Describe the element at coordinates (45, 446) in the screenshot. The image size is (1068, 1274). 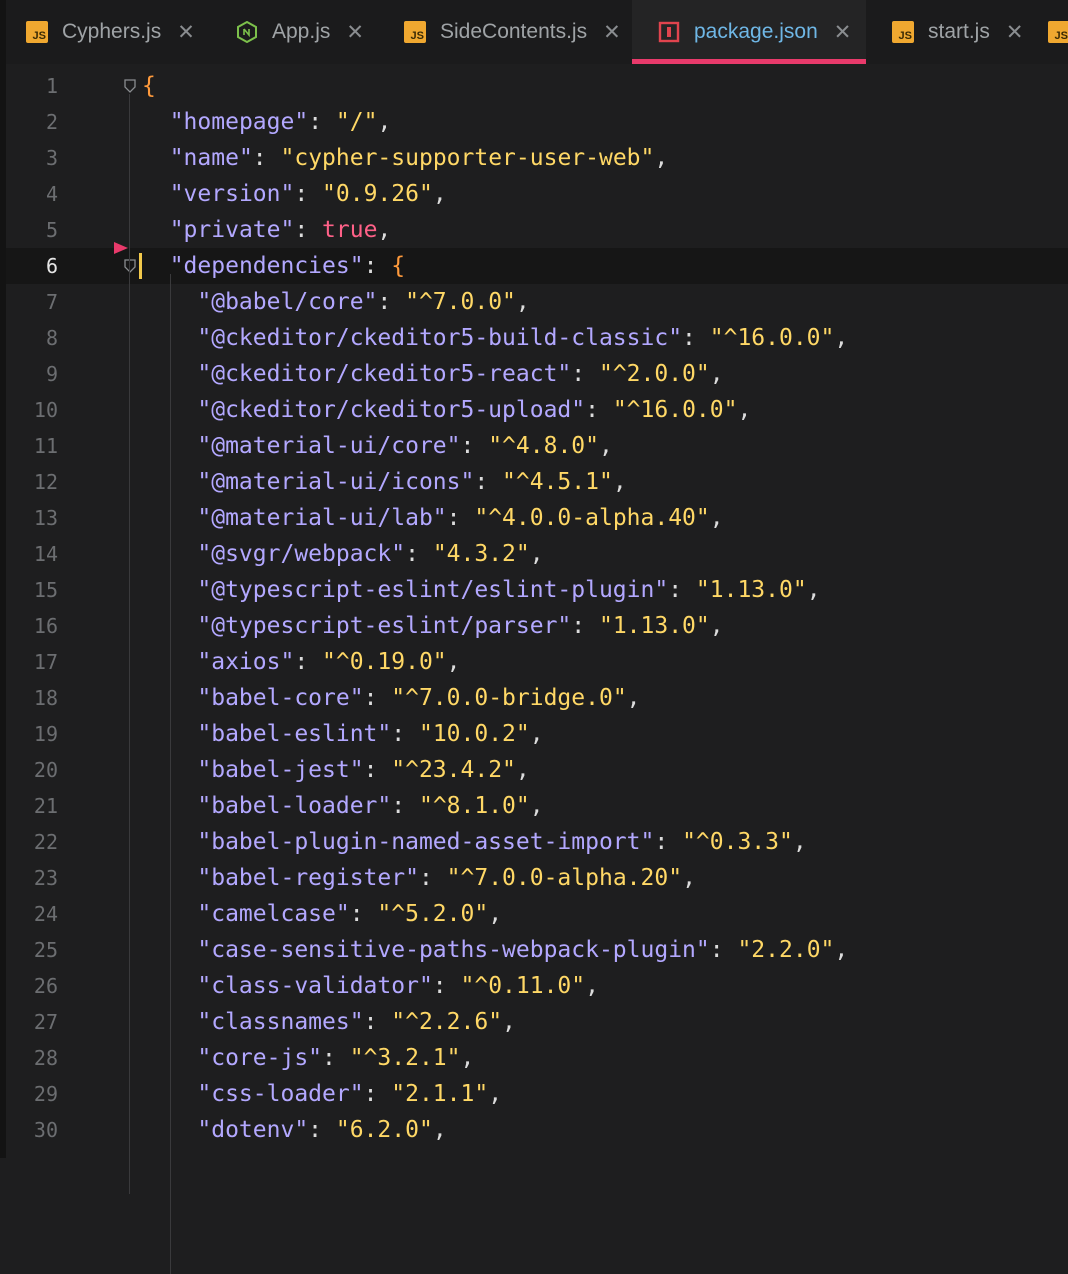
I see `line-number: 11` at that location.